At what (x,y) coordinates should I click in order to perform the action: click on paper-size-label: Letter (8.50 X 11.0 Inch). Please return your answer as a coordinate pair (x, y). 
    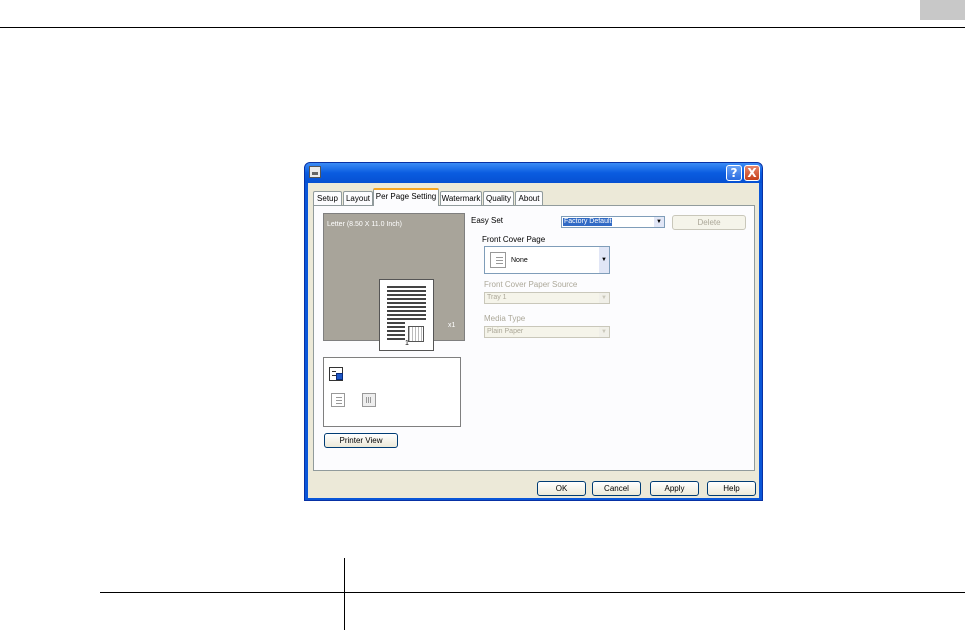
    Looking at the image, I should click on (364, 224).